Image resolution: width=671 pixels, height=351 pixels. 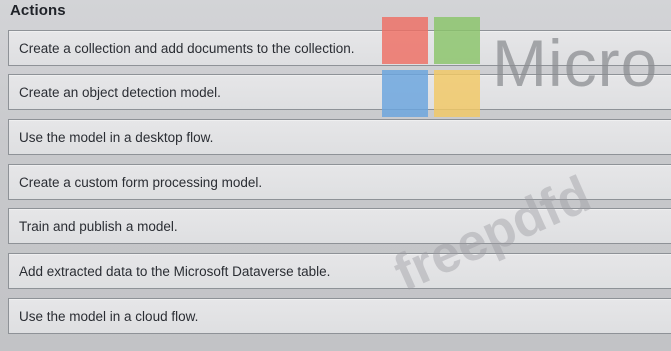 I want to click on action-item-label: Create an object detection model., so click(x=120, y=92).